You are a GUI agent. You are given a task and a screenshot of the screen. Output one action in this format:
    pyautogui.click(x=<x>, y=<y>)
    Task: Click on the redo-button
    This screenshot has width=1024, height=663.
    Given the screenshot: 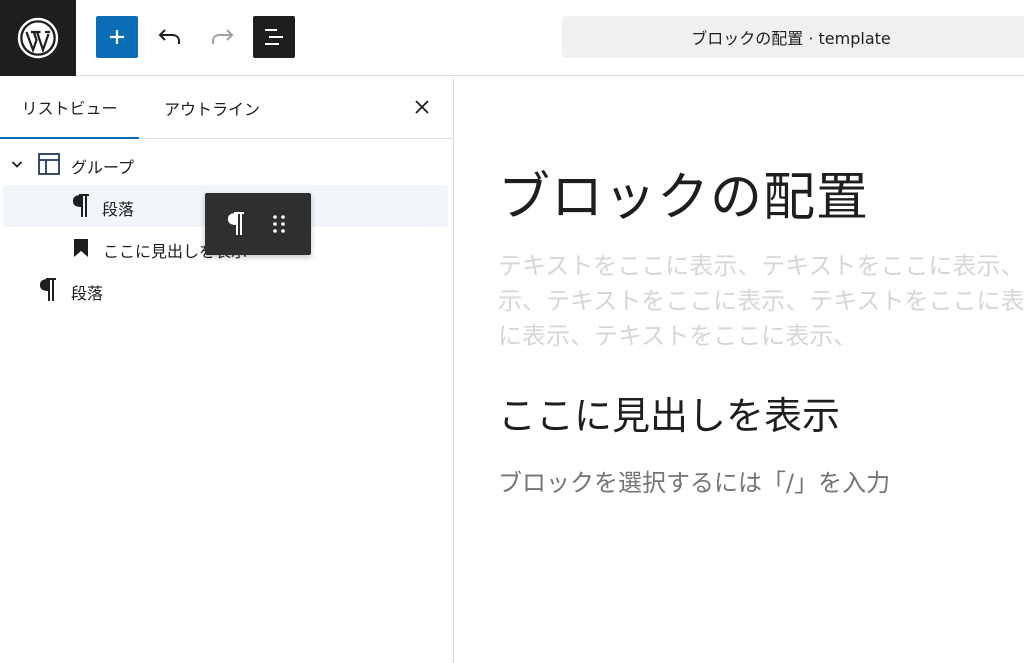 What is the action you would take?
    pyautogui.click(x=222, y=37)
    